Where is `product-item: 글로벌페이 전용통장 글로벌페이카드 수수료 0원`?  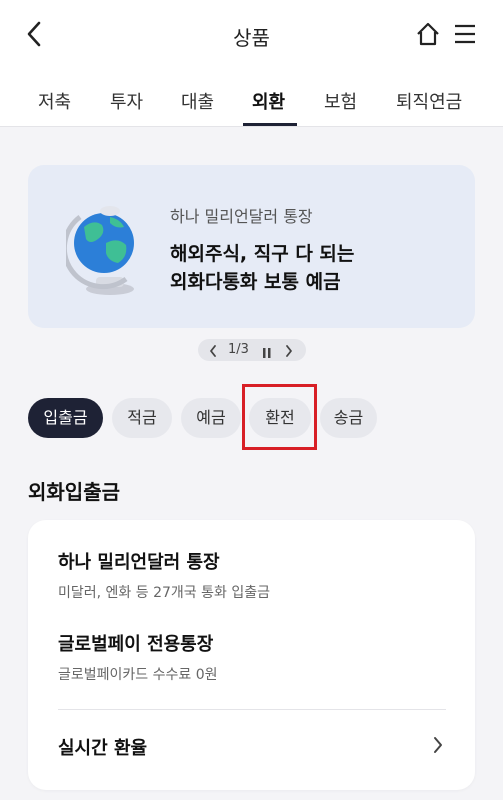 product-item: 글로벌페이 전용통장 글로벌페이카드 수수료 0원 is located at coordinates (138, 657).